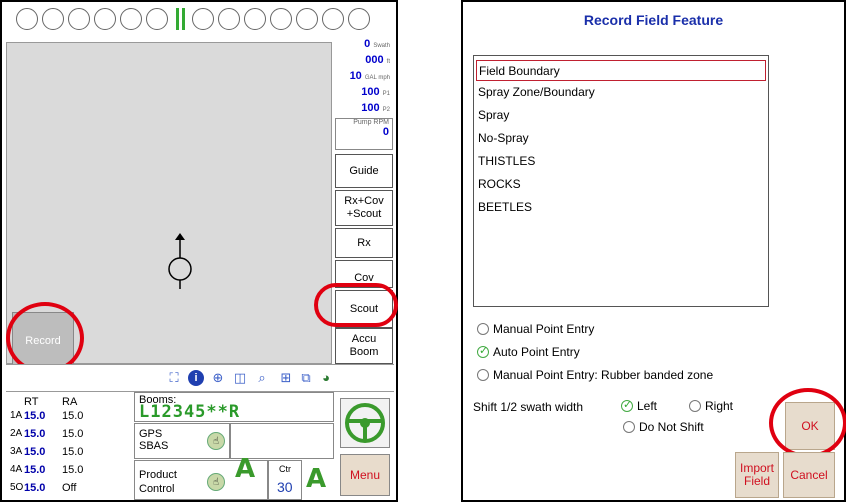  Describe the element at coordinates (196, 378) in the screenshot. I see `info-icon: i` at that location.